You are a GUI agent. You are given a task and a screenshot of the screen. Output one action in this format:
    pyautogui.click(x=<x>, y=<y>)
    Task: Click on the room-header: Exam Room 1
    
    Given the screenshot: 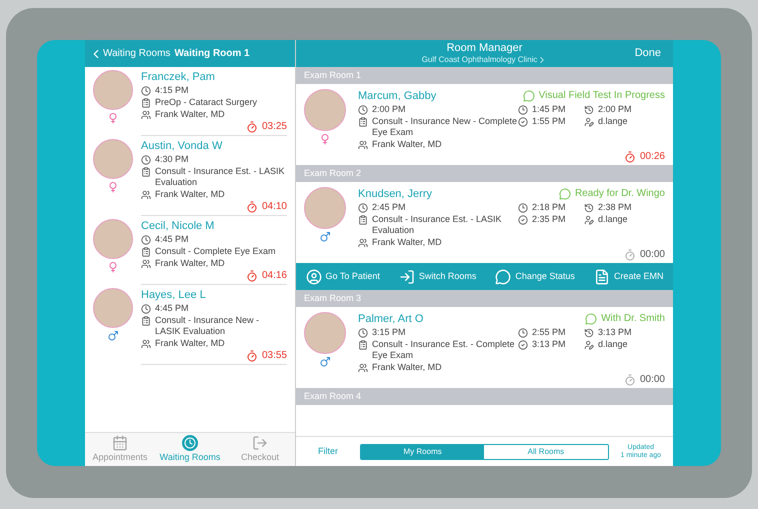 What is the action you would take?
    pyautogui.click(x=484, y=75)
    